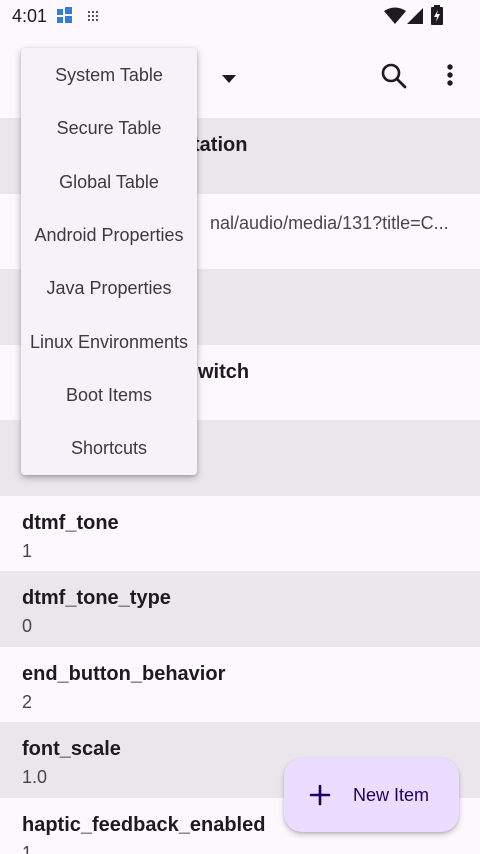  What do you see at coordinates (240, 534) in the screenshot?
I see `list-item: dtmf_tone 1` at bounding box center [240, 534].